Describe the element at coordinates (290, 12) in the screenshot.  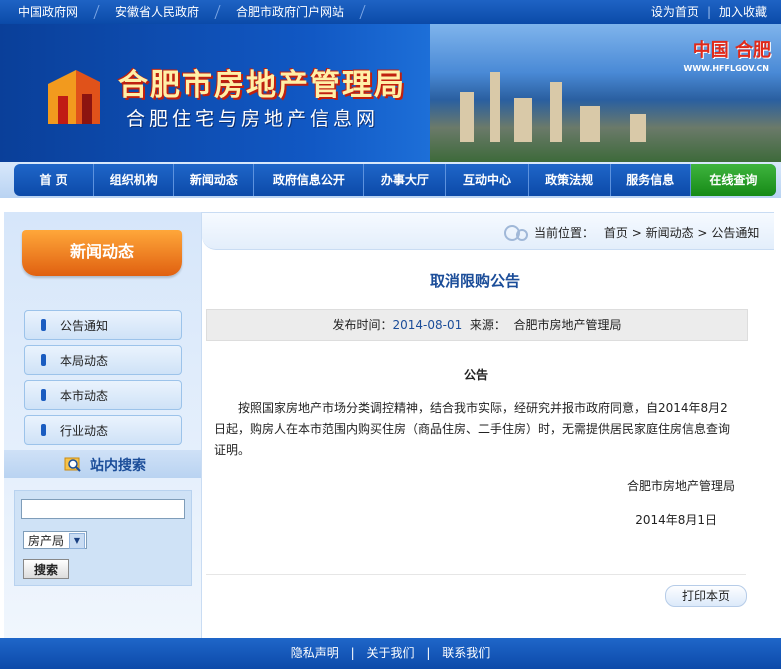
I see `link-hefei-portal: 合肥市政府门户网站` at that location.